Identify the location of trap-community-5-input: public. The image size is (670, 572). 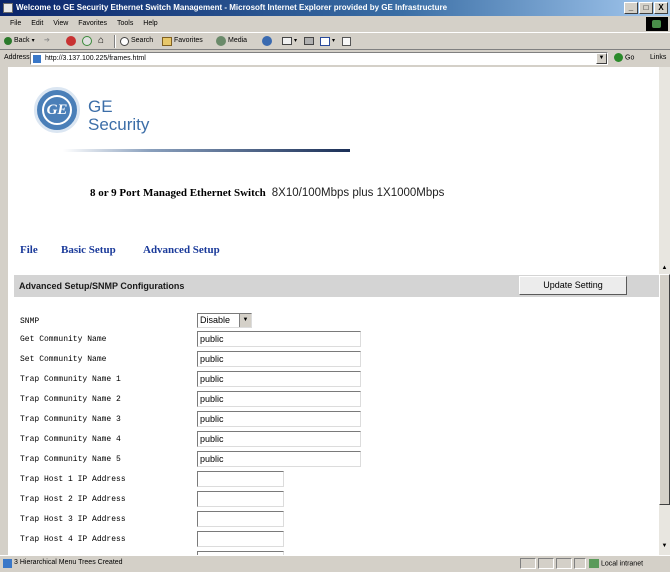
(279, 459).